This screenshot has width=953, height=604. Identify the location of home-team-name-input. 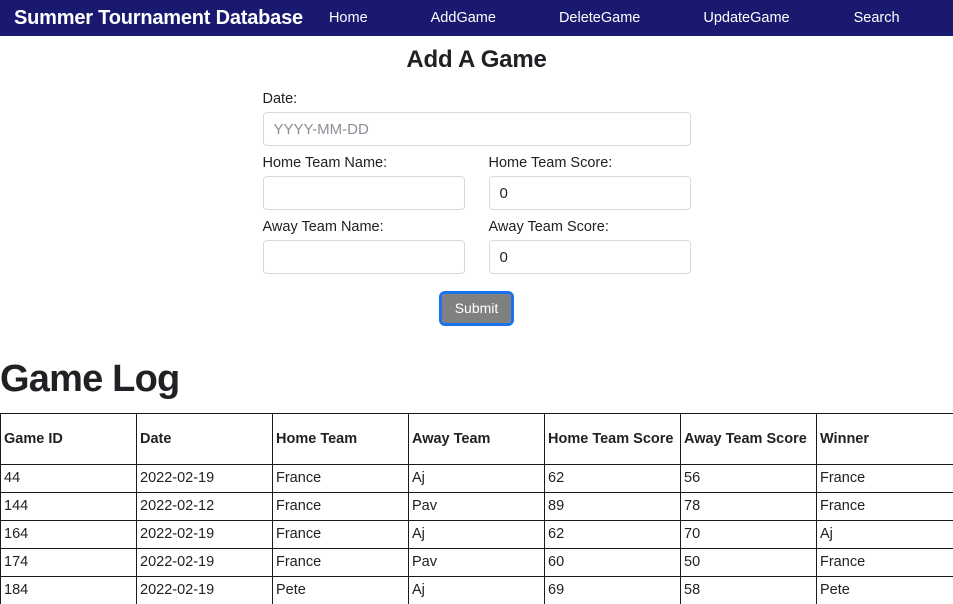
(363, 193).